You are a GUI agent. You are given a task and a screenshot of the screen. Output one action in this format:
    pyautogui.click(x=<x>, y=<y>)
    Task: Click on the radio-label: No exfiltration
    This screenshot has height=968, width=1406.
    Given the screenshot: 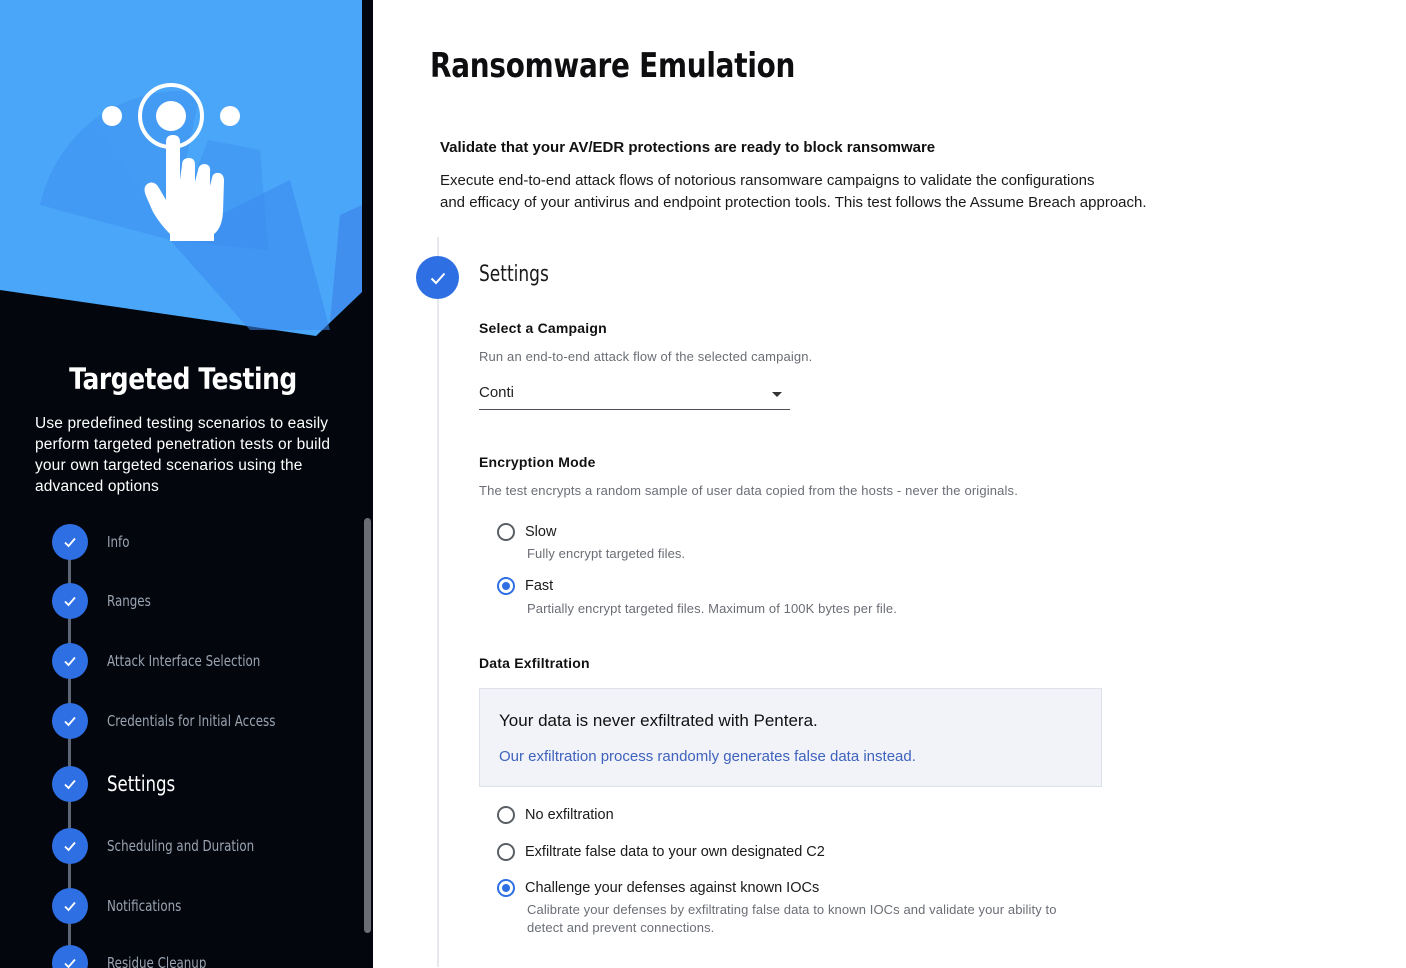 What is the action you would take?
    pyautogui.click(x=569, y=815)
    